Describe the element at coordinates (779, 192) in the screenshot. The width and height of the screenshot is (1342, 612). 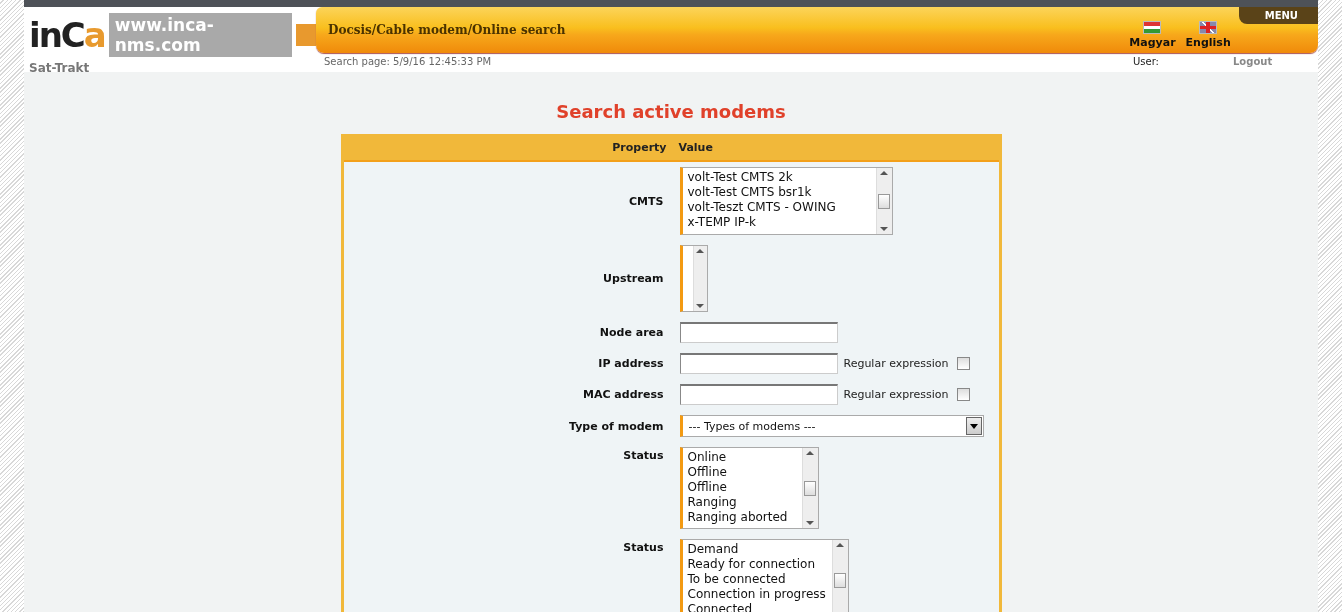
I see `list-option: volt-Test CMTS bsr1k` at that location.